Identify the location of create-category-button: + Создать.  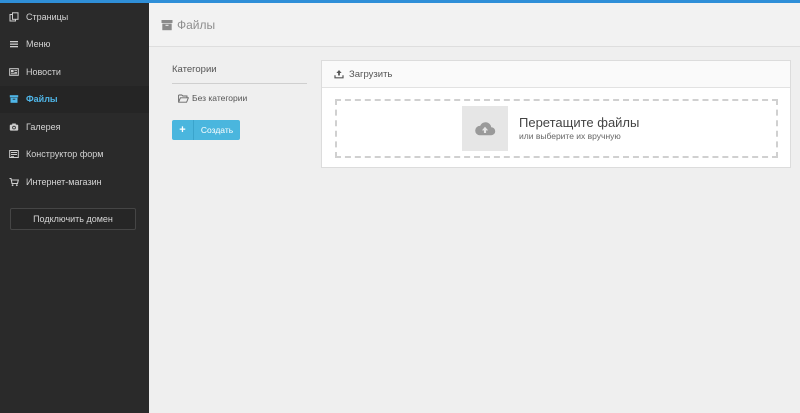
(206, 130).